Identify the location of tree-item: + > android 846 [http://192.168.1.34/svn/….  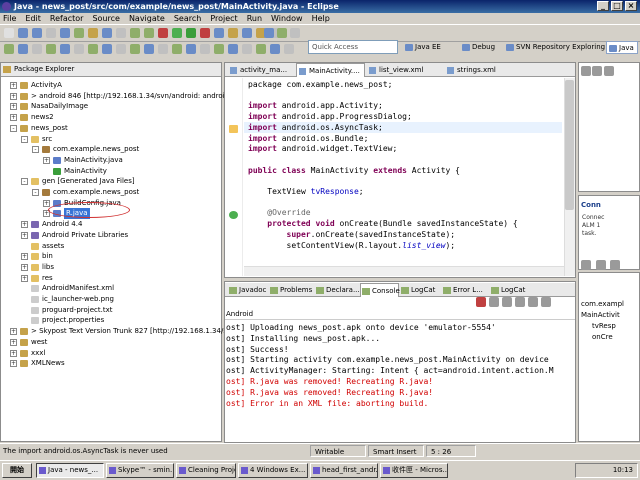
(116, 96).